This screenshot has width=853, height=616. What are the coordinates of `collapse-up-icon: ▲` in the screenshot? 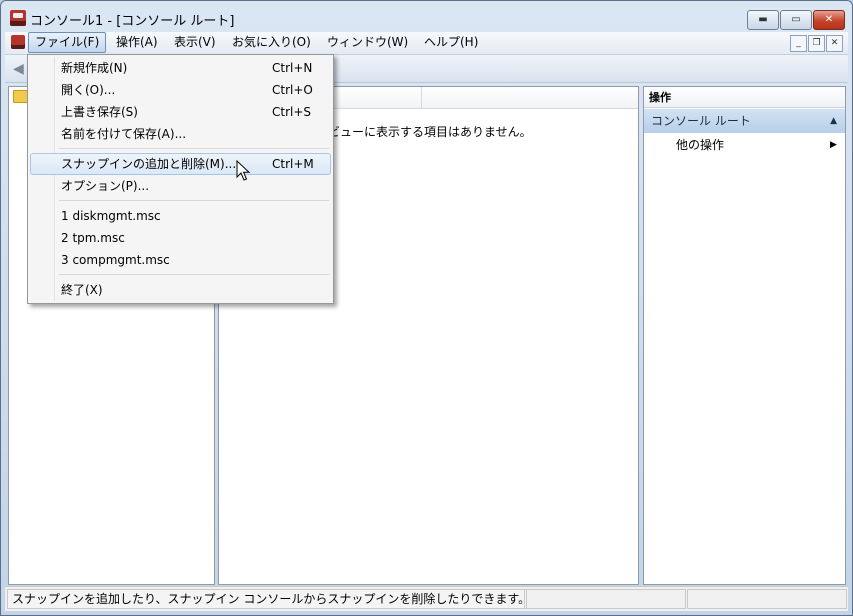 It's located at (833, 121).